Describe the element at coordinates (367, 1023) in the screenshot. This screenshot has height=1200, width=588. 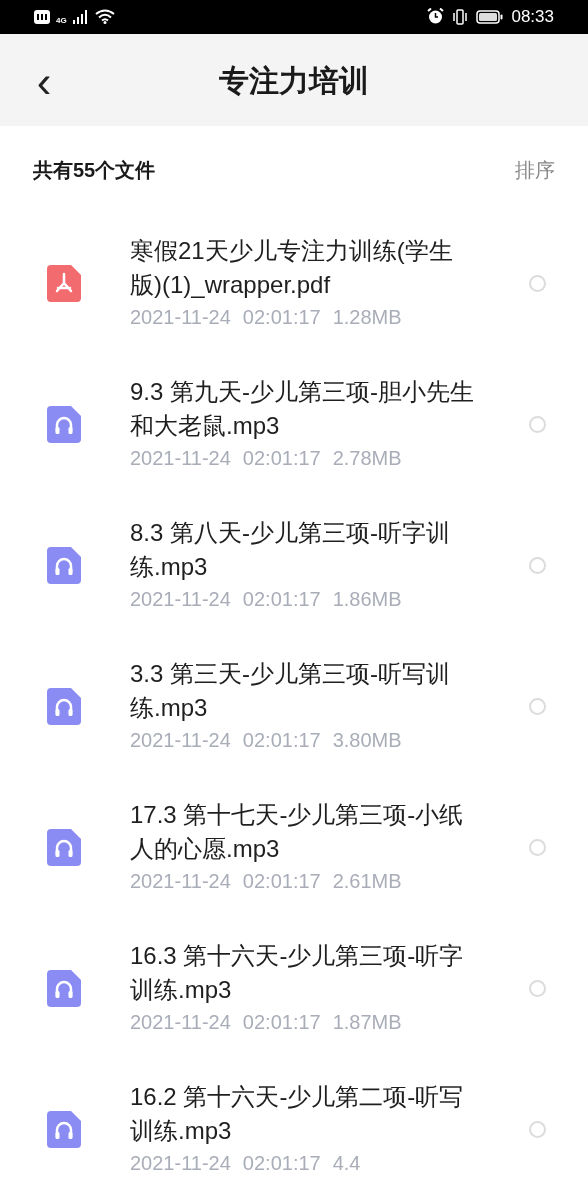
I see `file-size: 1.87MB` at that location.